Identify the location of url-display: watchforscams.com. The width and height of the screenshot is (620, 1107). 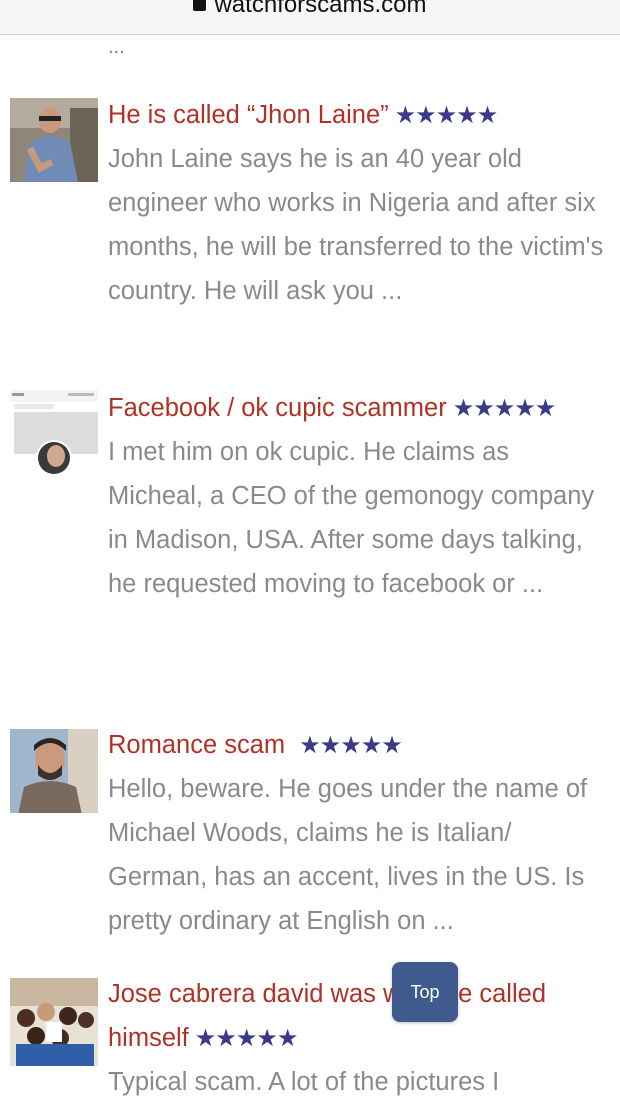
(310, 9).